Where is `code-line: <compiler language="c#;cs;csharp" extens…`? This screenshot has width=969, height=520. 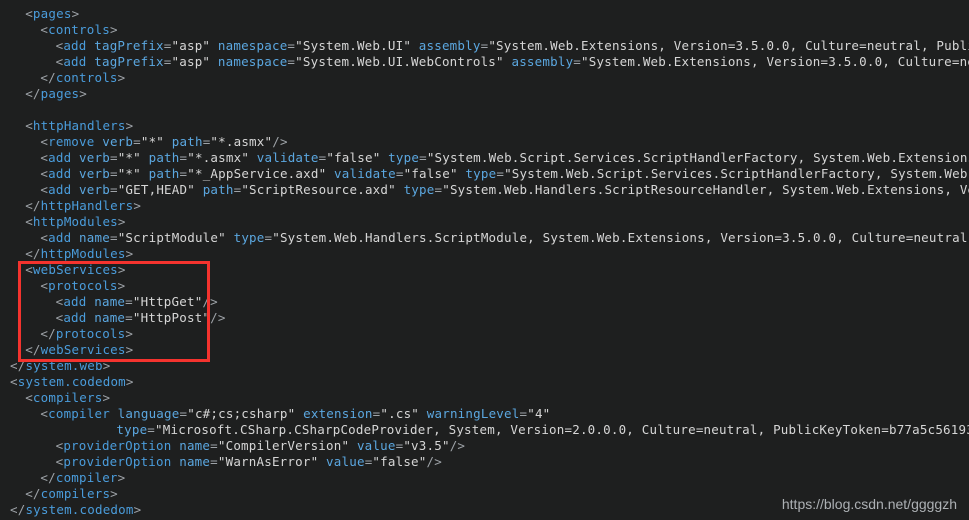 code-line: <compiler language="c#;cs;csharp" extens… is located at coordinates (295, 413).